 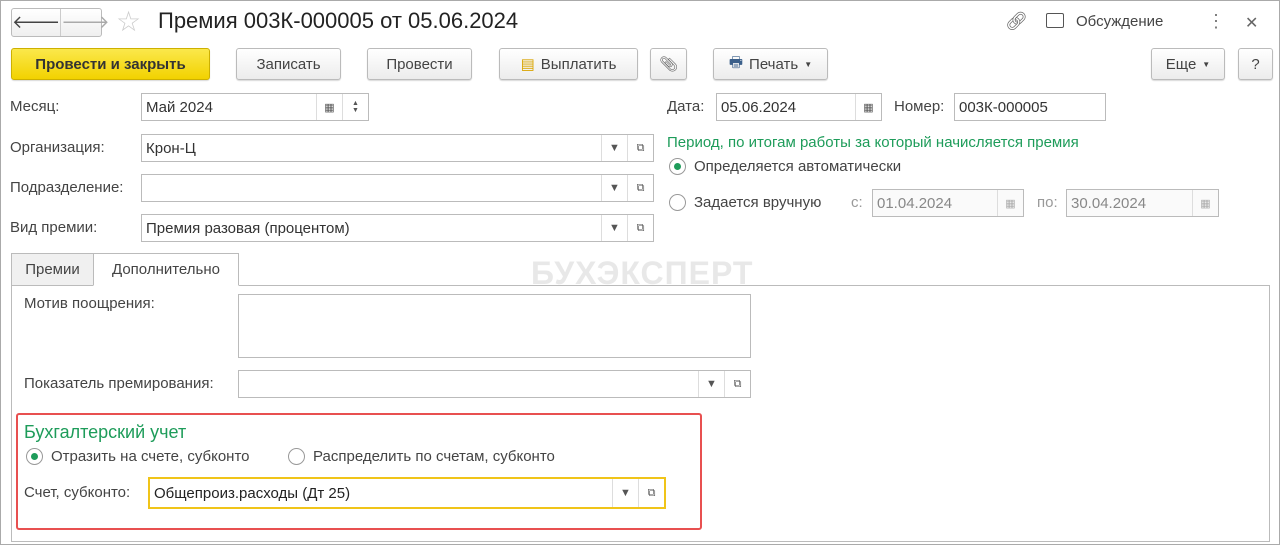 I want to click on save-label: Записать, so click(x=288, y=64).